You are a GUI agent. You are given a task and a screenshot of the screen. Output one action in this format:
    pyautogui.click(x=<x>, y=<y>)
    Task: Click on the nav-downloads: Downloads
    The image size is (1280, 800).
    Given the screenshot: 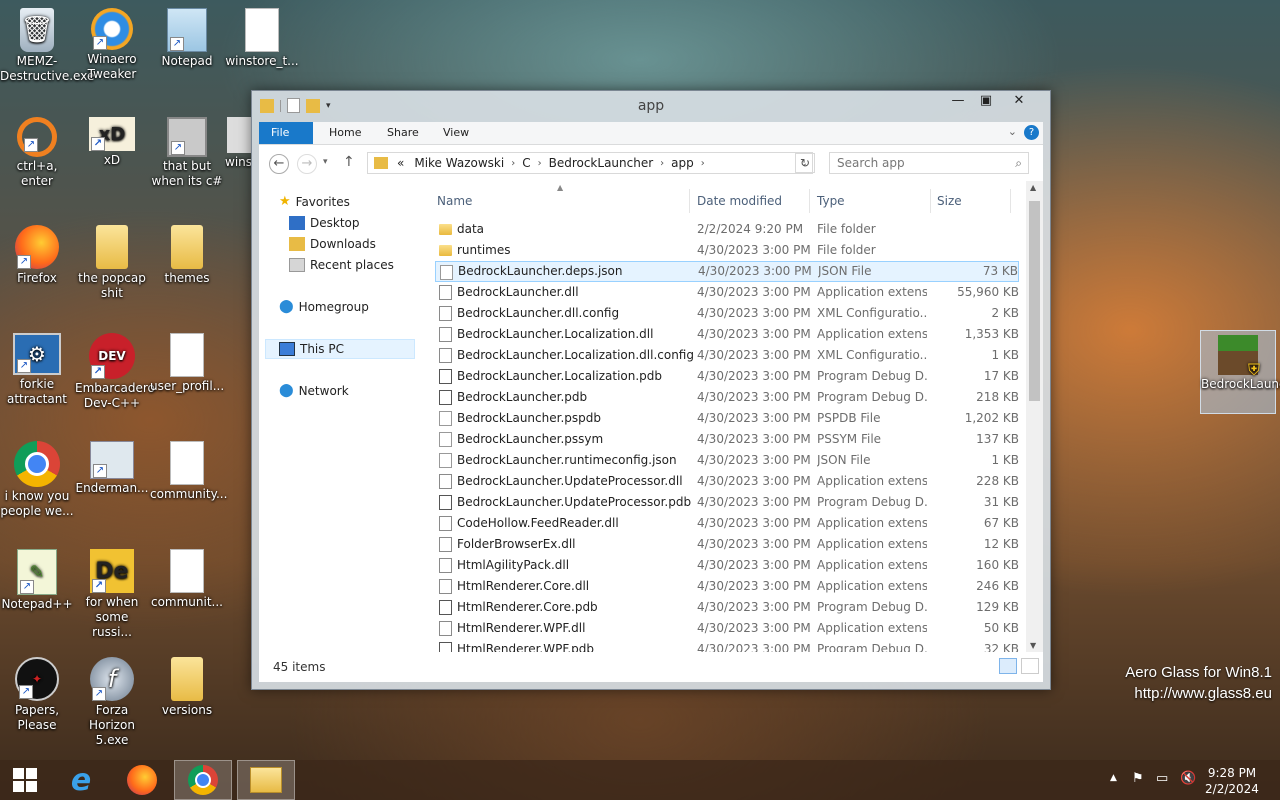 What is the action you would take?
    pyautogui.click(x=332, y=244)
    